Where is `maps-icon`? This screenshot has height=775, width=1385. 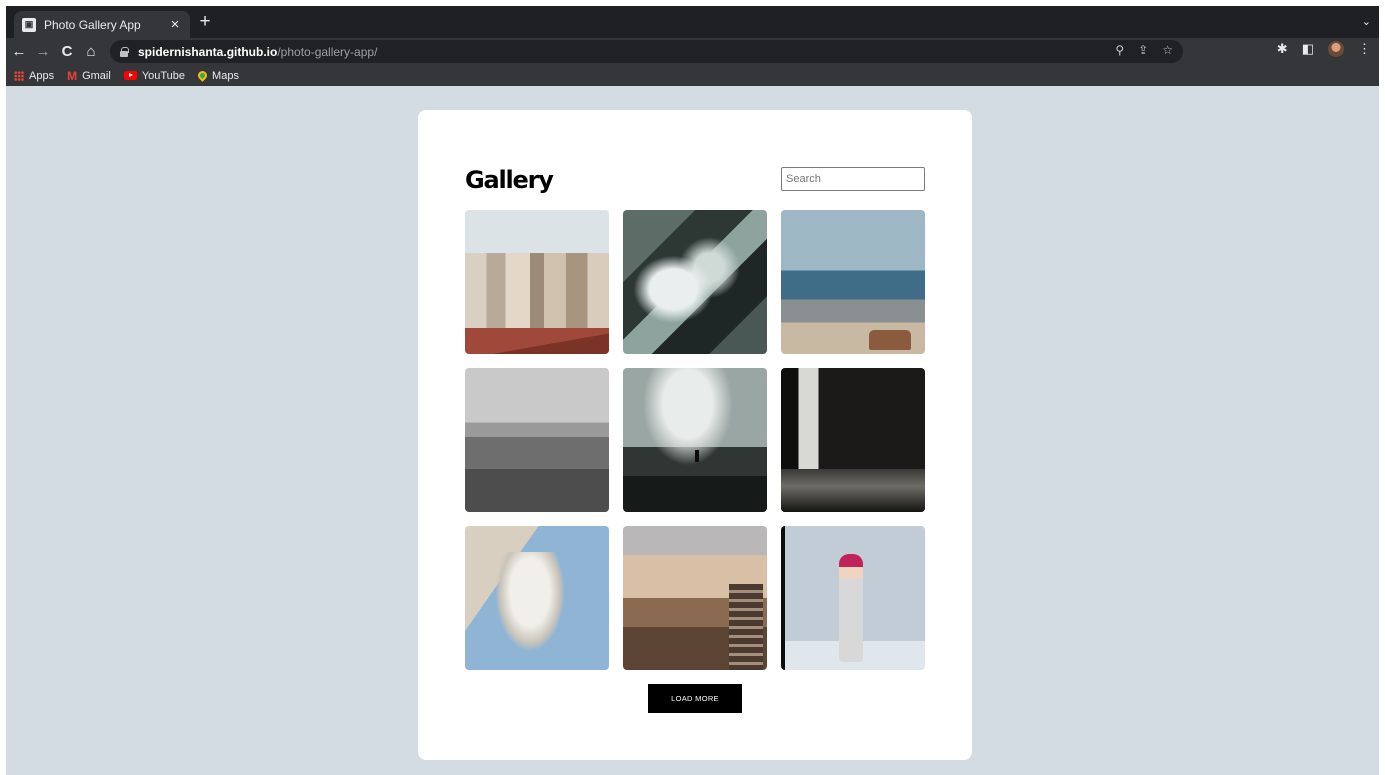
maps-icon is located at coordinates (202, 75).